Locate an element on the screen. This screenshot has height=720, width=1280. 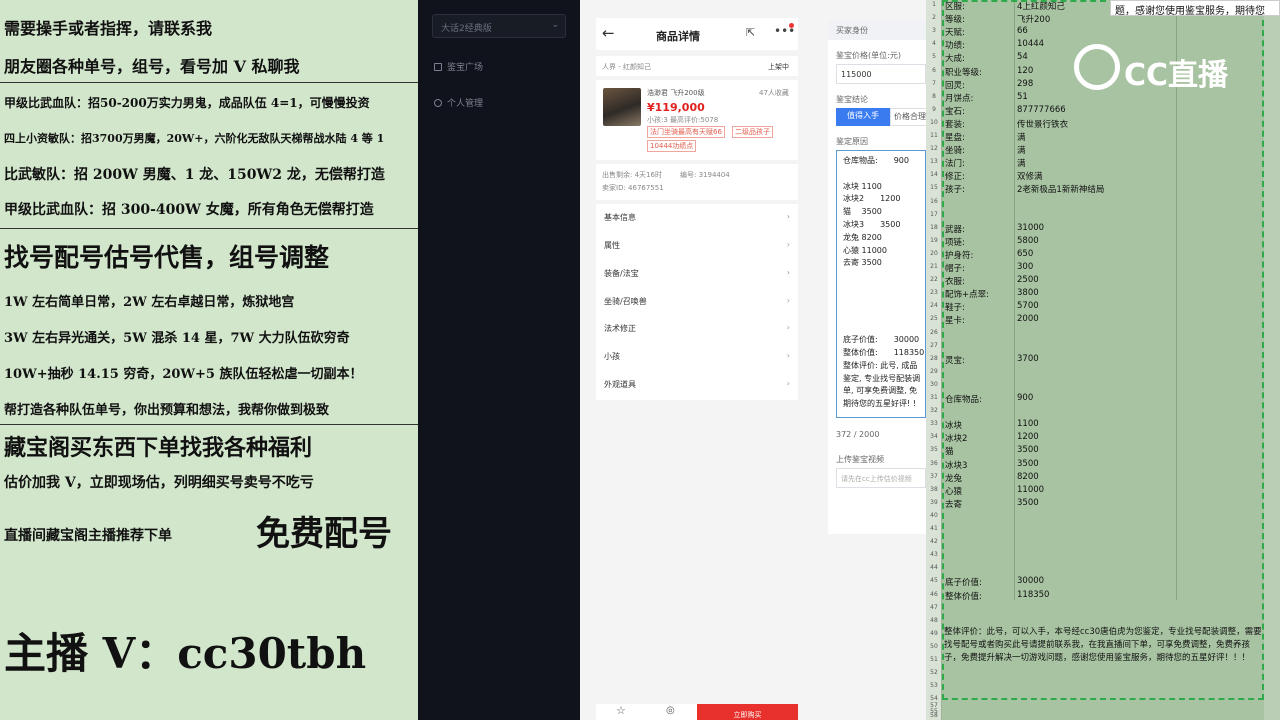
menu-item-label: 属性 is located at coordinates (612, 245).